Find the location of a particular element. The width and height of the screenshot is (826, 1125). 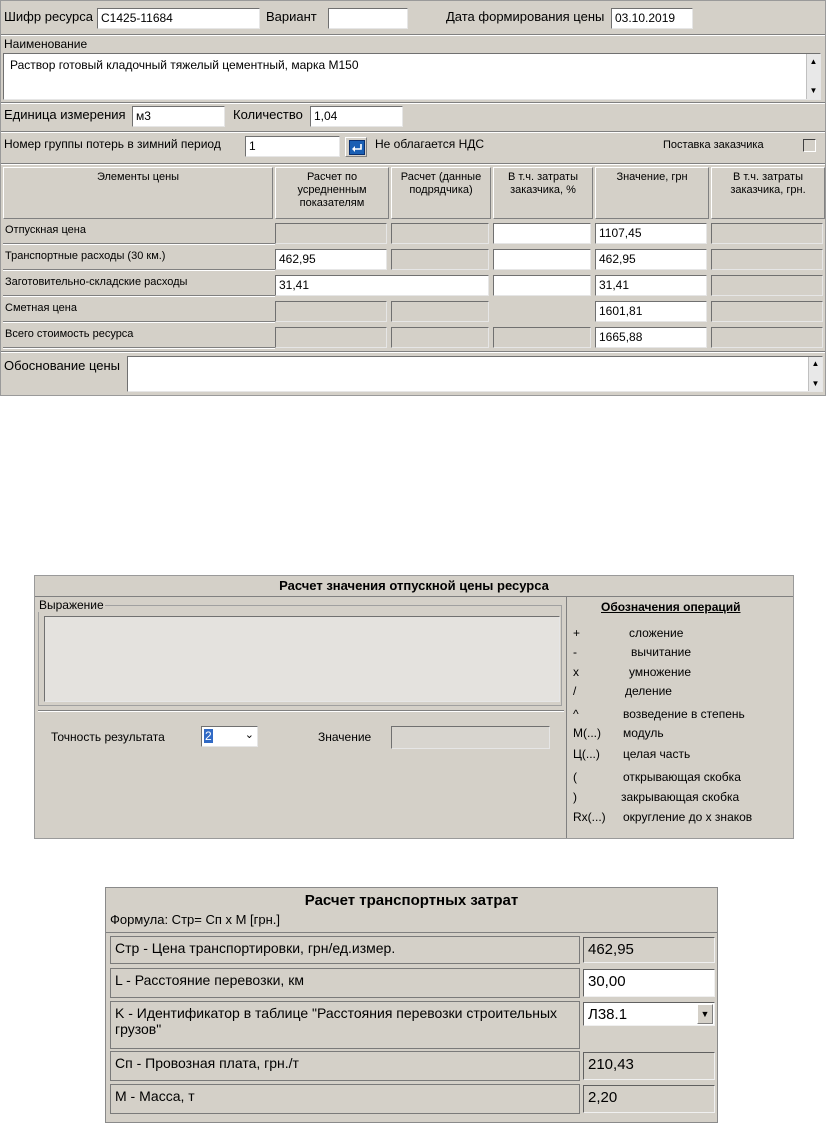

row-mass-label: М - Масса, т is located at coordinates (345, 1099).